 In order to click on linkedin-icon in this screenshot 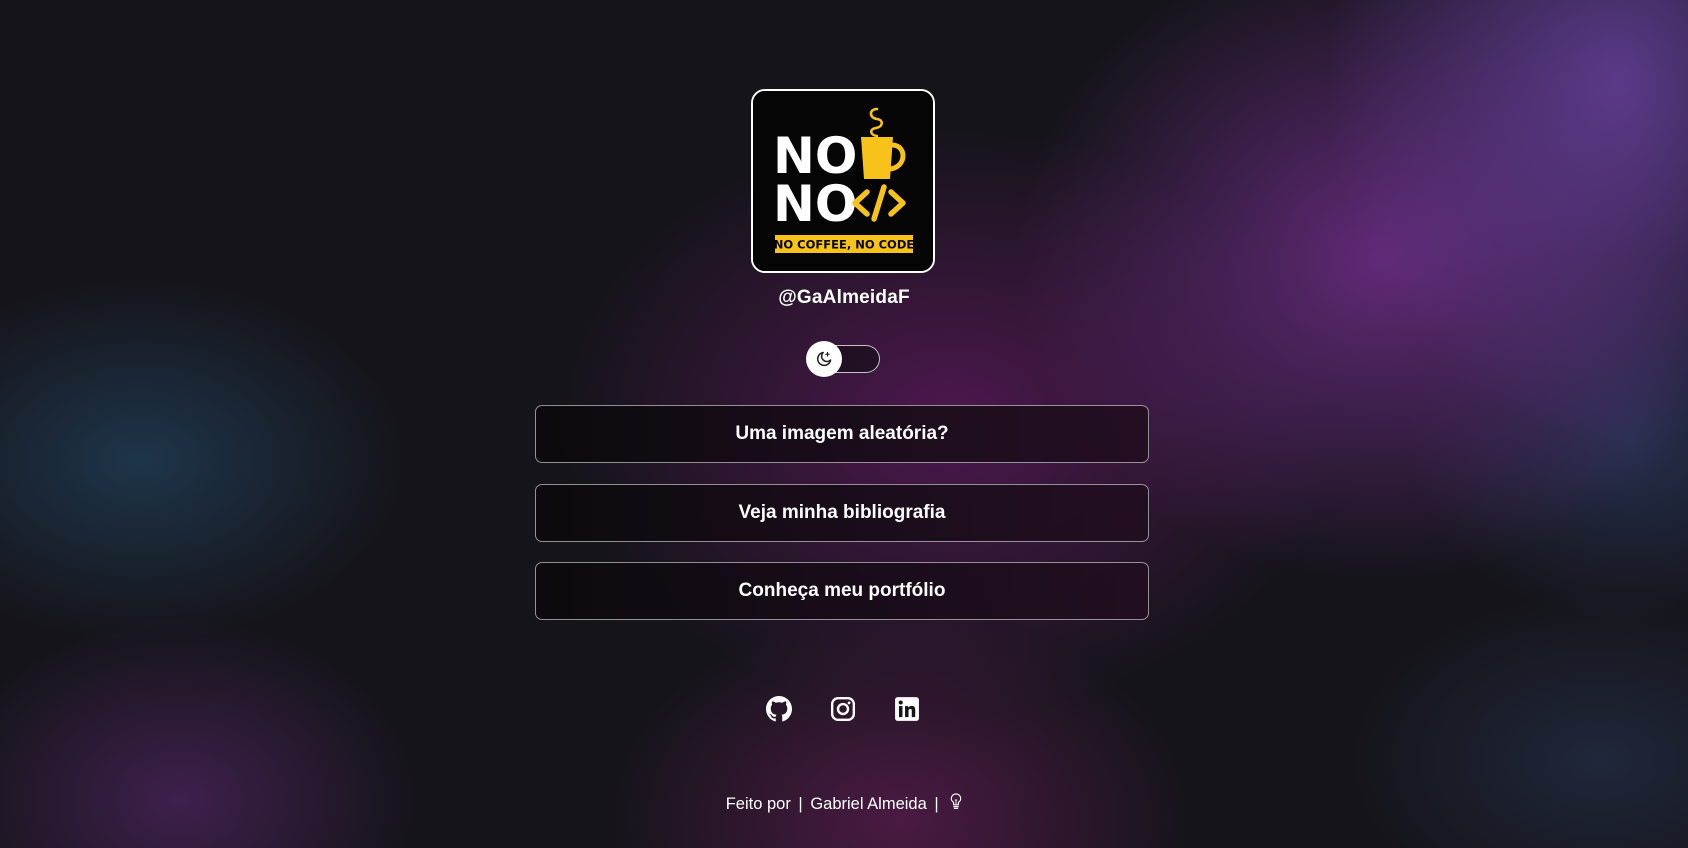, I will do `click(907, 709)`.